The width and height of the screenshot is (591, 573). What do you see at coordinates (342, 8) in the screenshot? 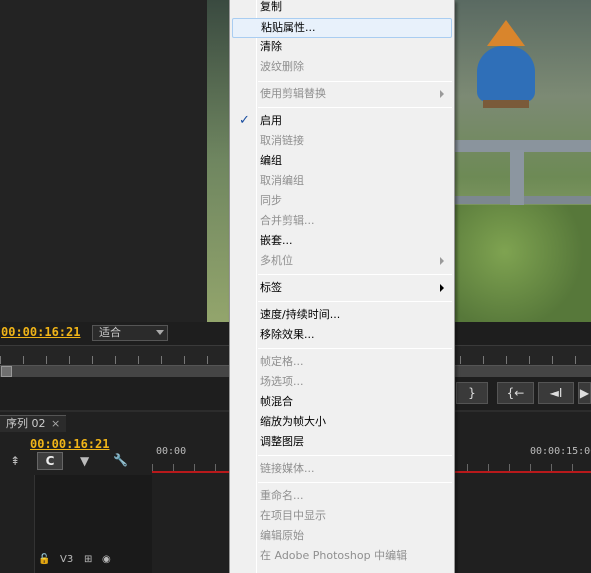
I see `menu-item-copy: 复制` at bounding box center [342, 8].